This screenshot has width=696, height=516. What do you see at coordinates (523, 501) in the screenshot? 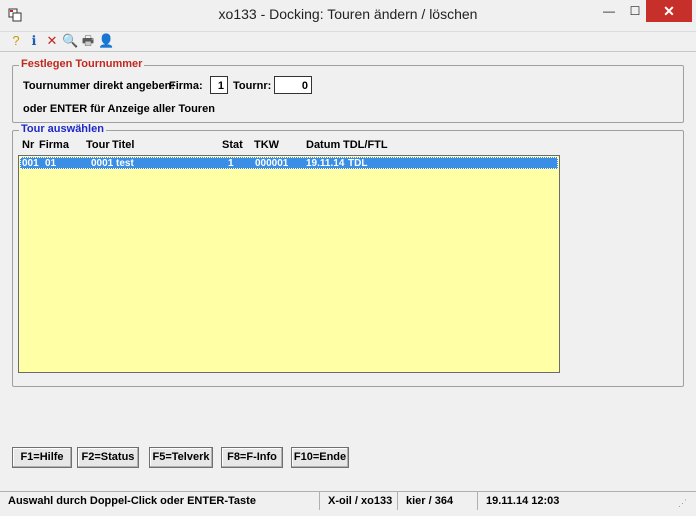
I see `status-datetime: 19.11.14 12:03` at bounding box center [523, 501].